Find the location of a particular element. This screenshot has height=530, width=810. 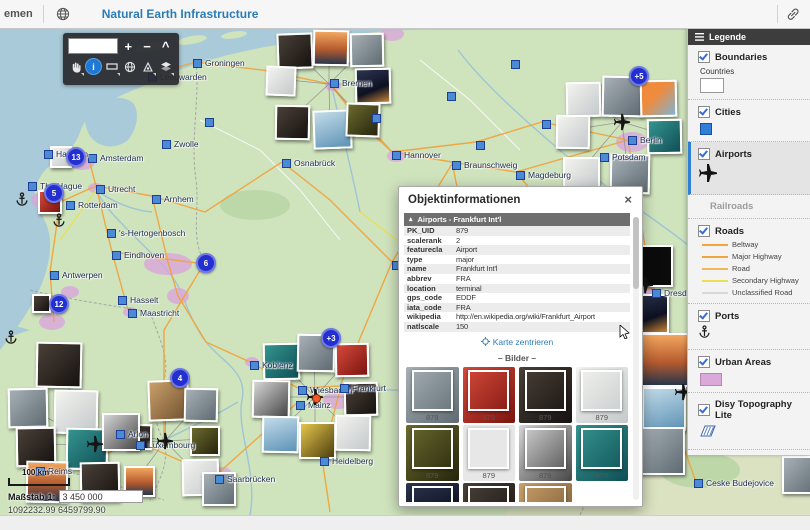

export-tool-button is located at coordinates (166, 67).